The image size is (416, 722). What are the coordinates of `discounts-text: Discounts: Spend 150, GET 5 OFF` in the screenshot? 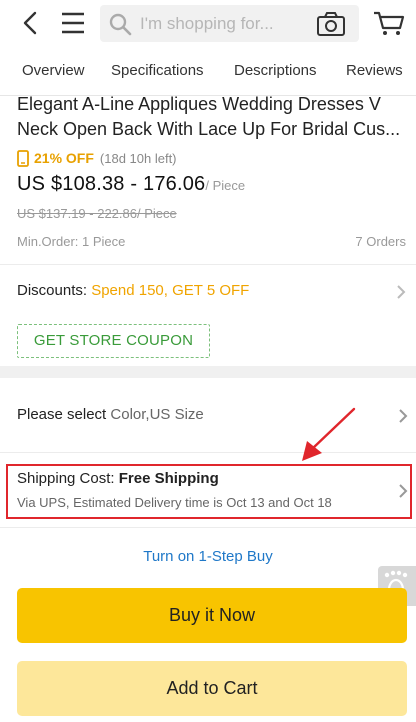 It's located at (133, 290).